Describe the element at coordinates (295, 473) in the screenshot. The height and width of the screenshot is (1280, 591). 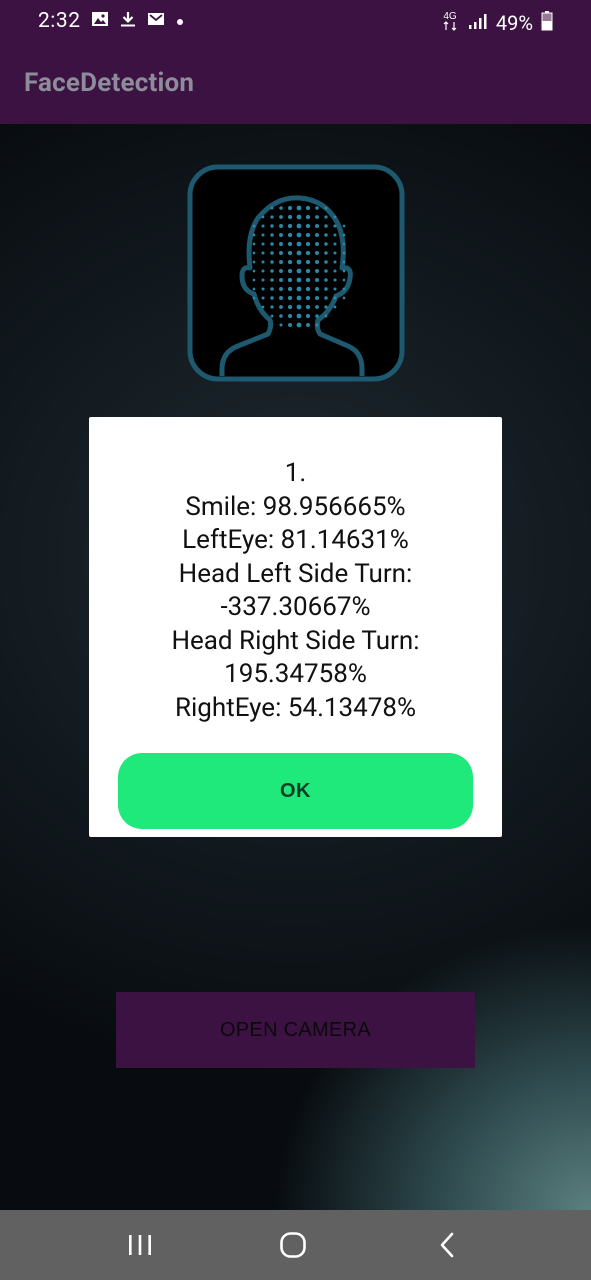
I see `result-index: 1.` at that location.